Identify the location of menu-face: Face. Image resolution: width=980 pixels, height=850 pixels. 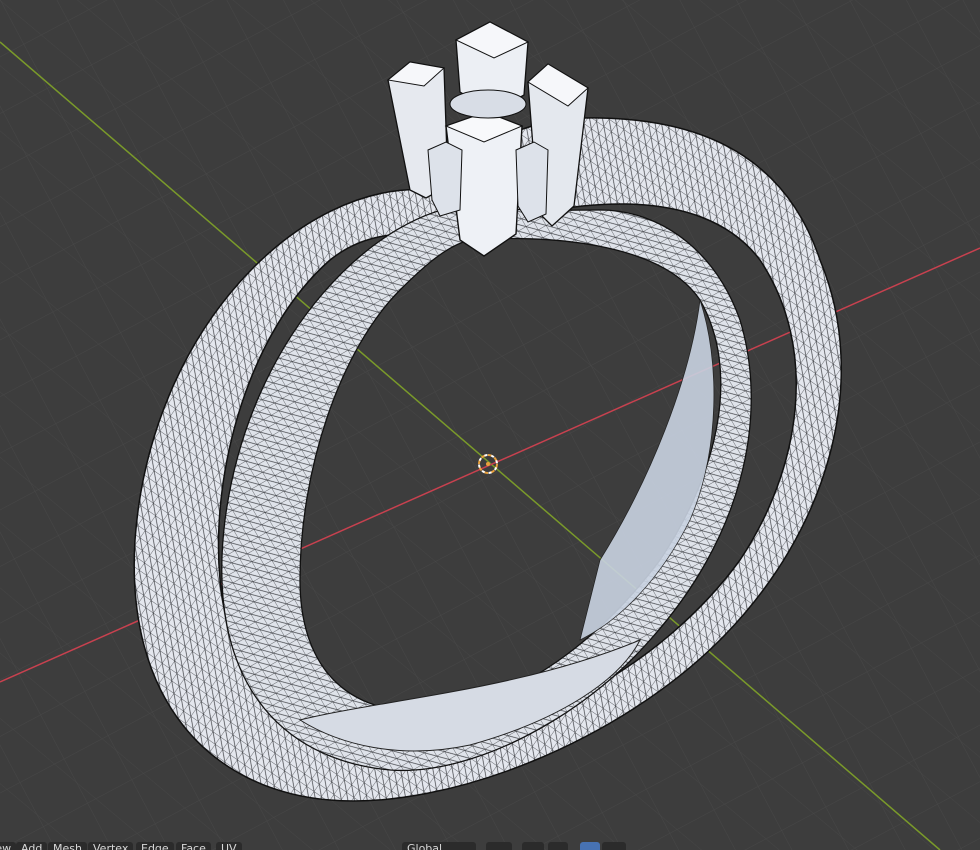
(193, 846).